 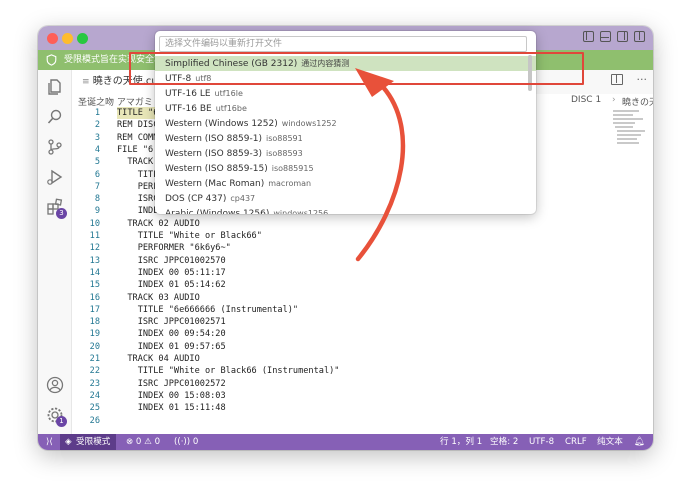 I want to click on line-number: 10, so click(x=94, y=223).